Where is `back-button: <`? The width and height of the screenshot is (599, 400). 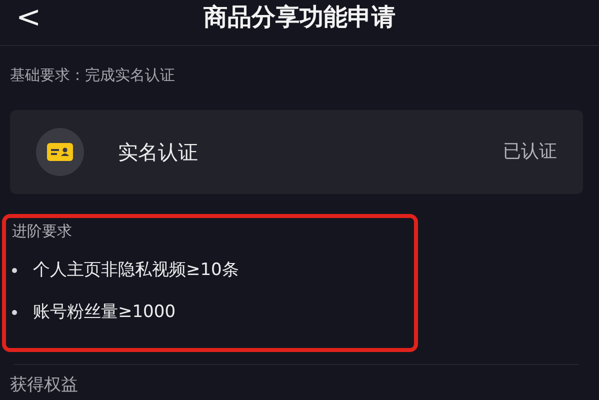
back-button: < is located at coordinates (29, 18).